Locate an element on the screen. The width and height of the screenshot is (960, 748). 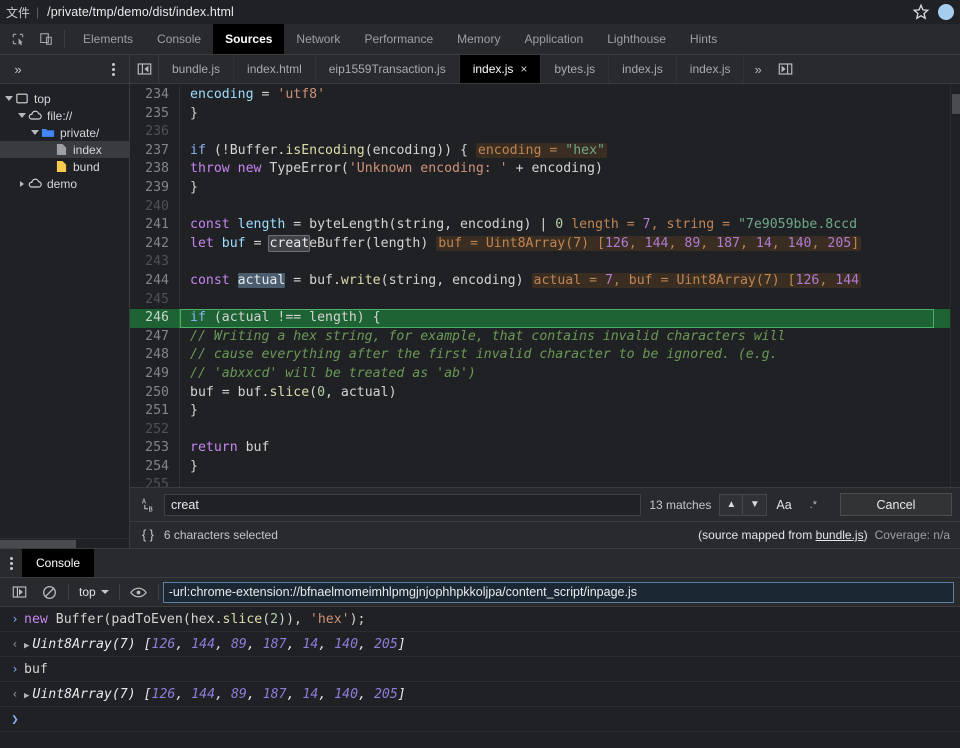
more-tabs-icon: » is located at coordinates (757, 69).